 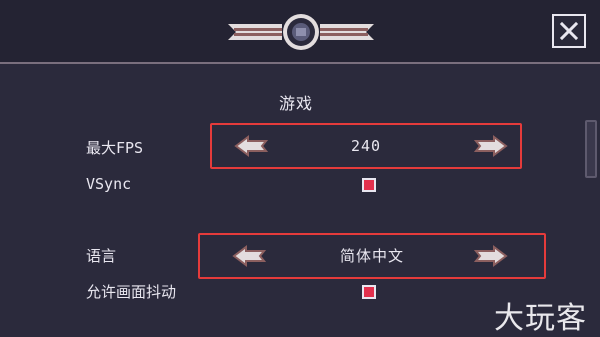 I want to click on max-fps-selector: 240, so click(x=366, y=146).